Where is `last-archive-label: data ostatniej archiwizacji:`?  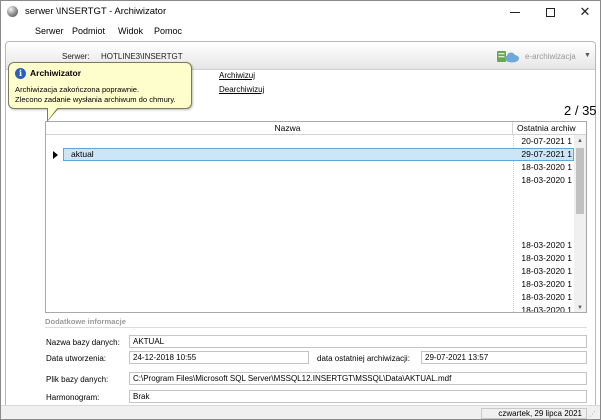 last-archive-label: data ostatniej archiwizacji: is located at coordinates (363, 358).